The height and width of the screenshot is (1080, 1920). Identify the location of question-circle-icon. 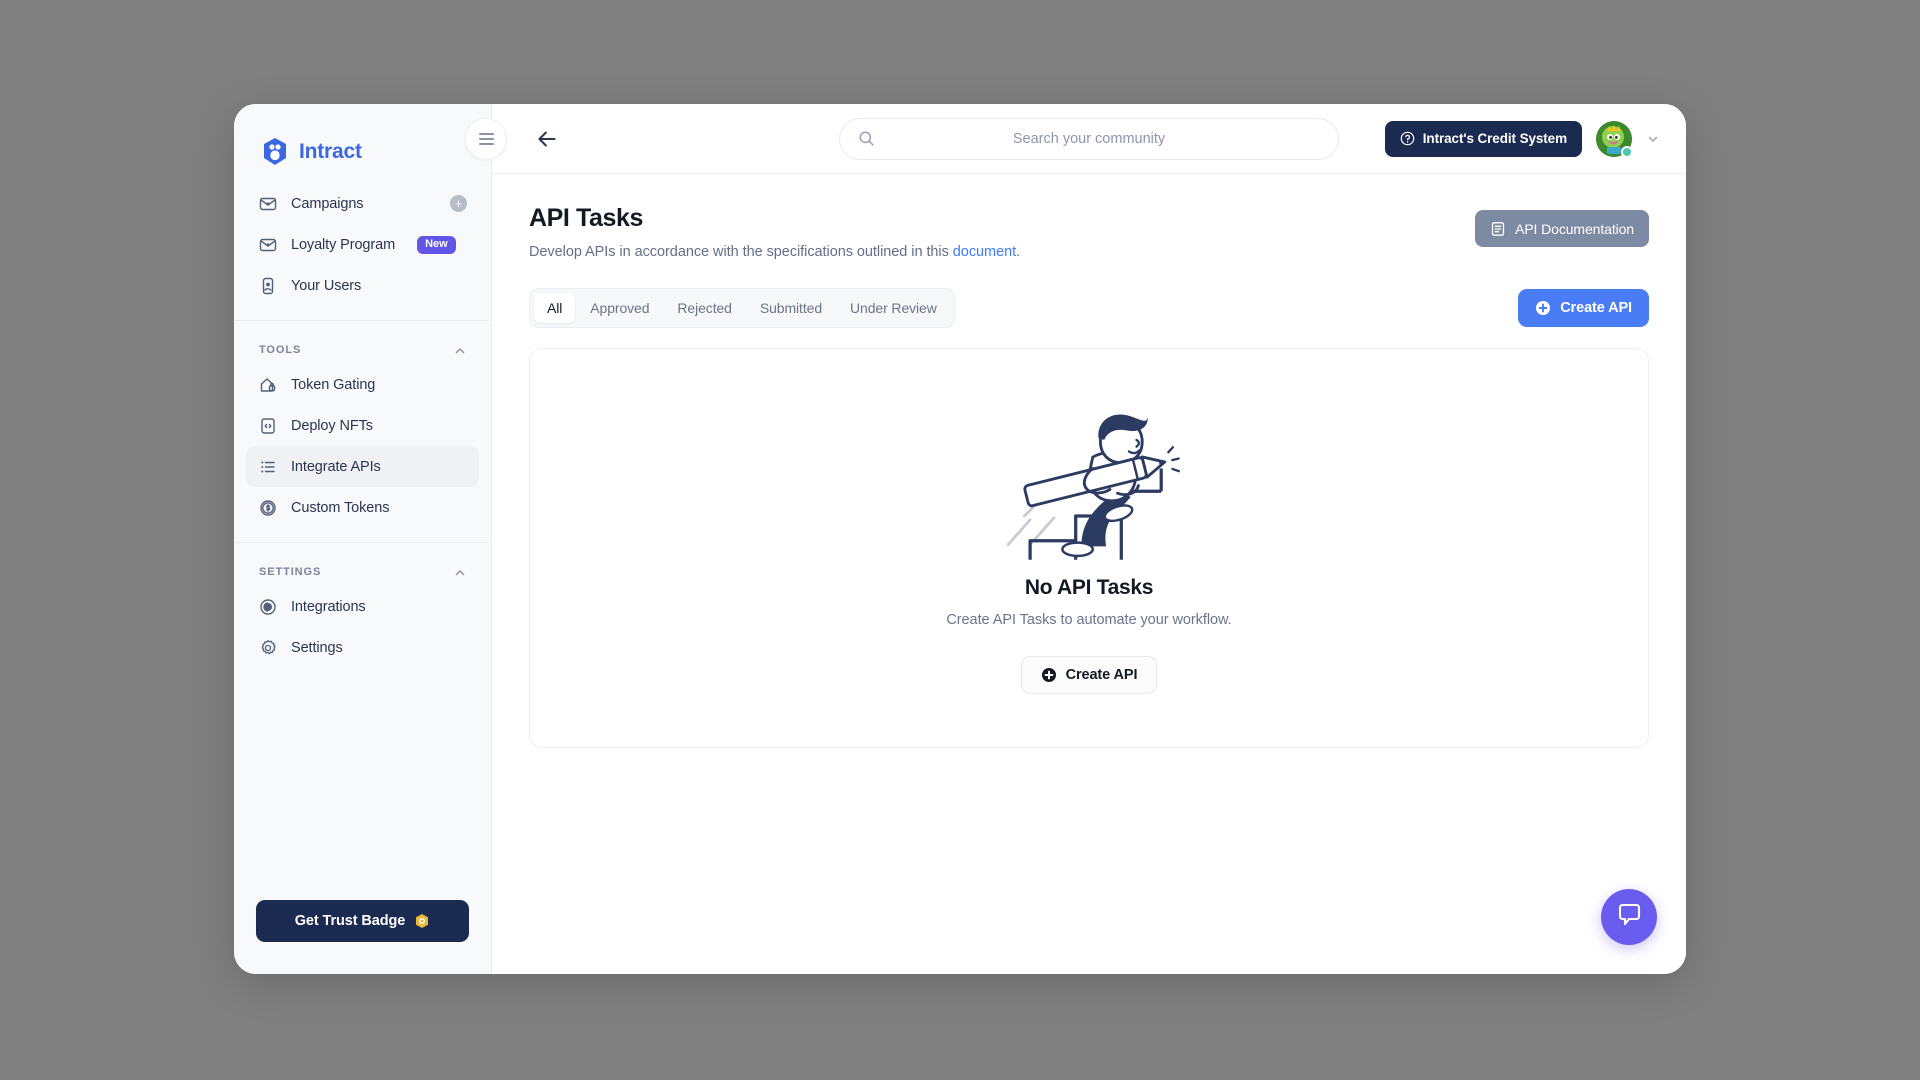
(1407, 138).